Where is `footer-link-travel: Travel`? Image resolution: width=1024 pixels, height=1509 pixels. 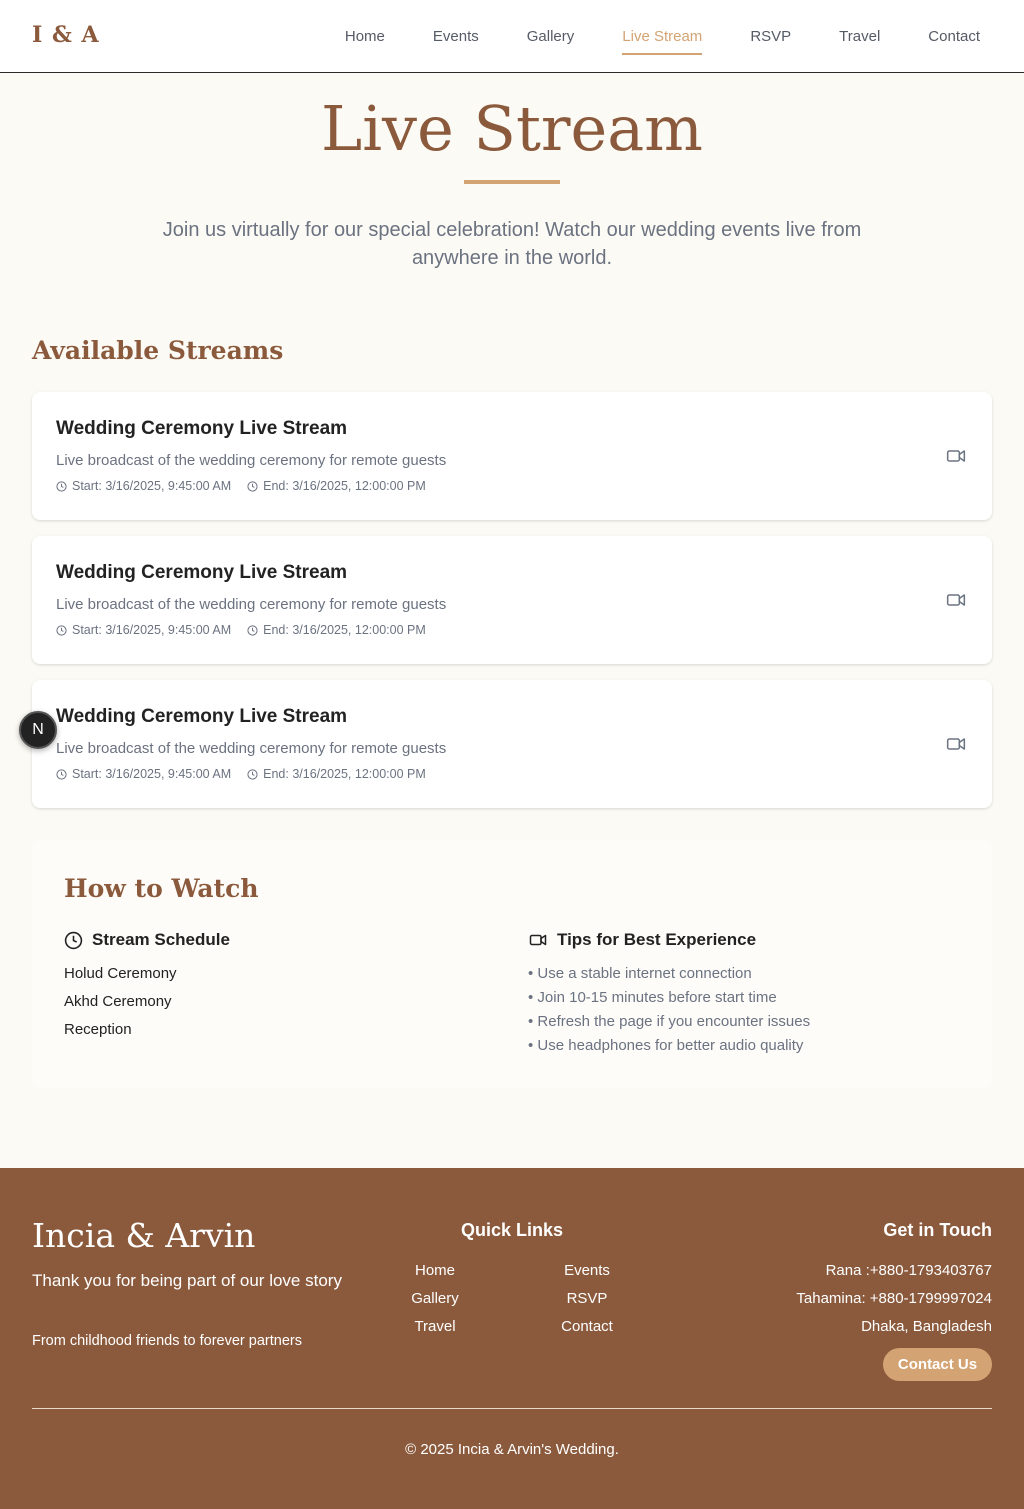
footer-link-travel: Travel is located at coordinates (435, 1327).